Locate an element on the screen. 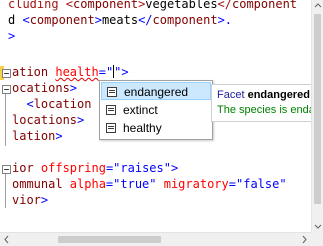  completion-item-extinct: extinct is located at coordinates (156, 110).